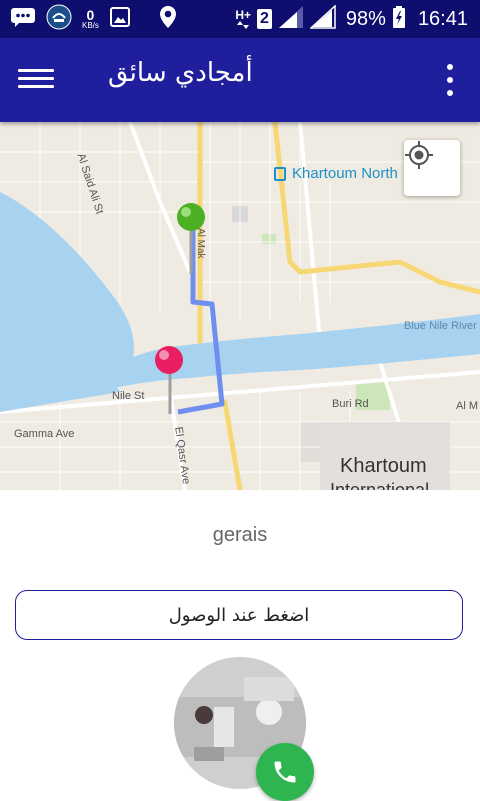  I want to click on status-left: 0 KB/s, so click(93, 19).